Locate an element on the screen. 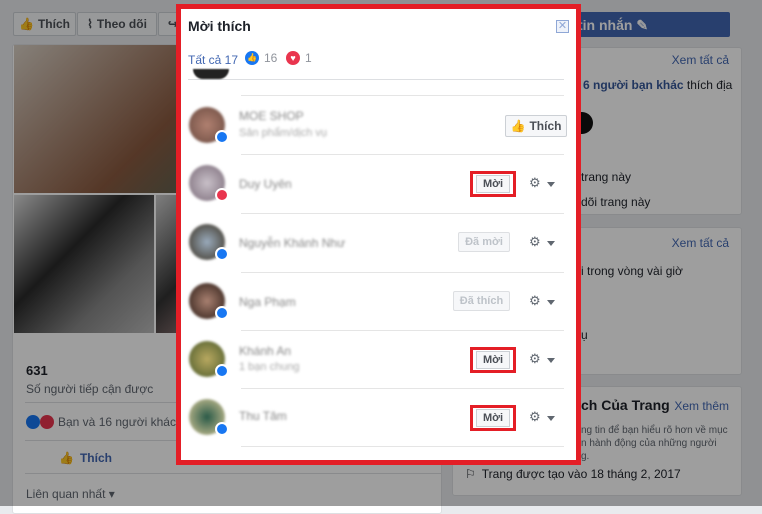 This screenshot has height=514, width=762. tab-like: 👍 16 is located at coordinates (261, 58).